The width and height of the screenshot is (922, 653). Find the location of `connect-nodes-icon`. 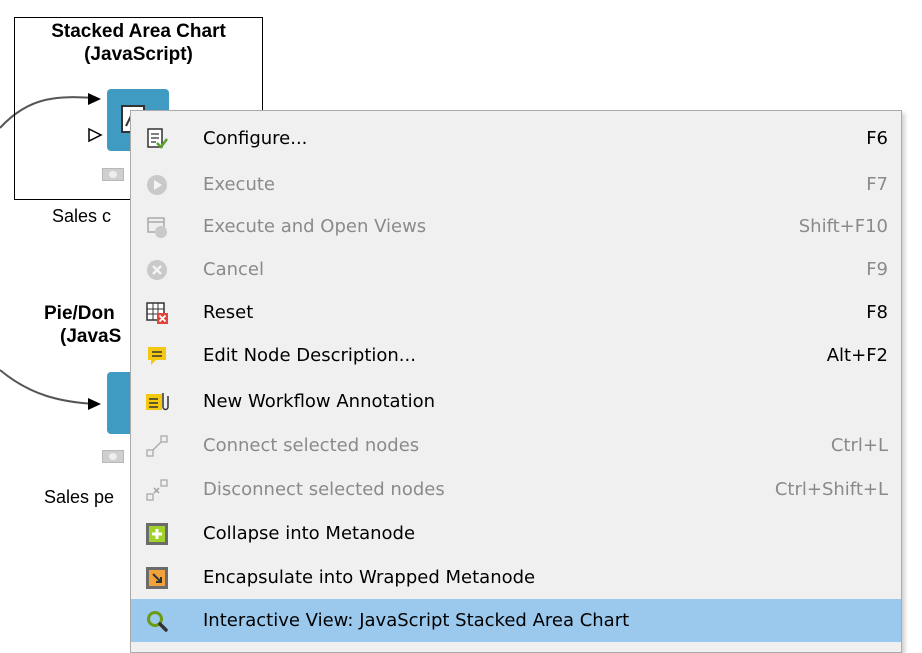

connect-nodes-icon is located at coordinates (157, 446).